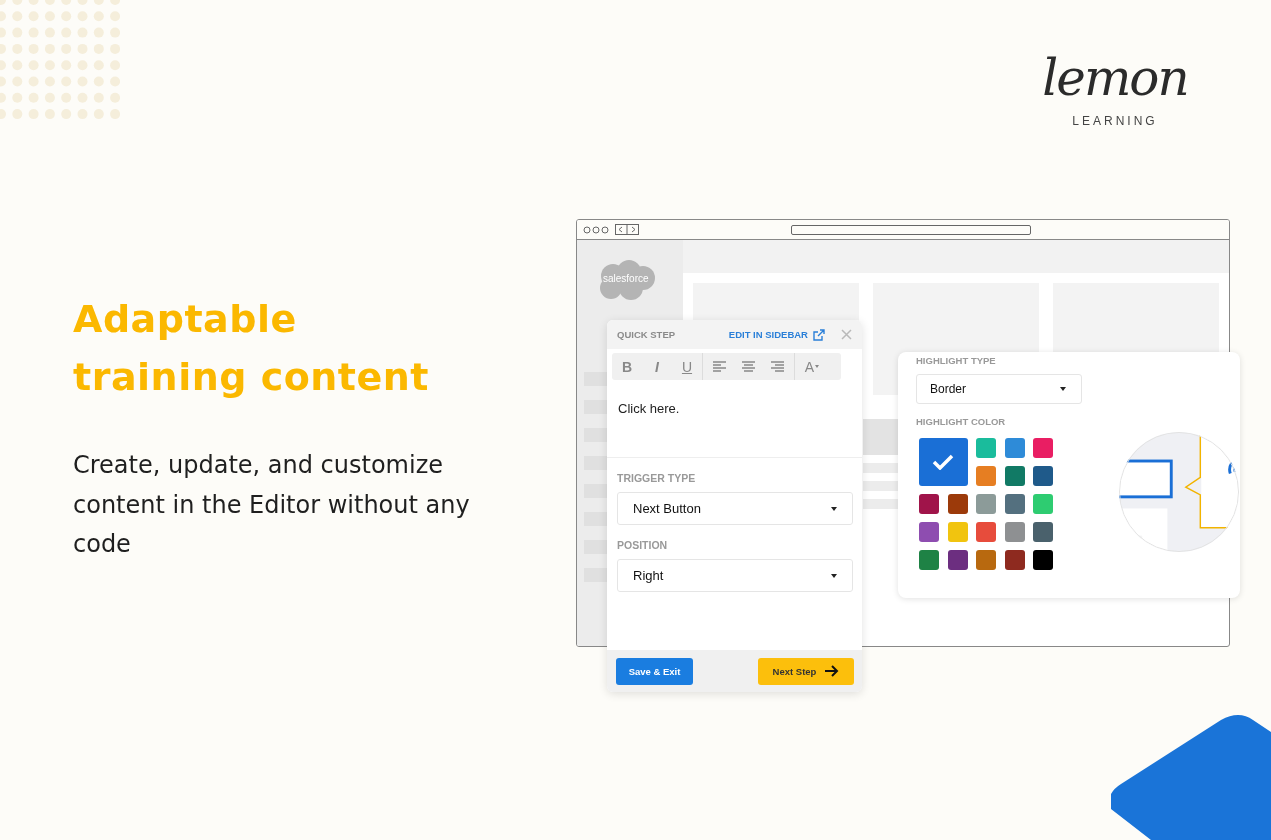  I want to click on dropdown-field: Next Button, so click(735, 508).